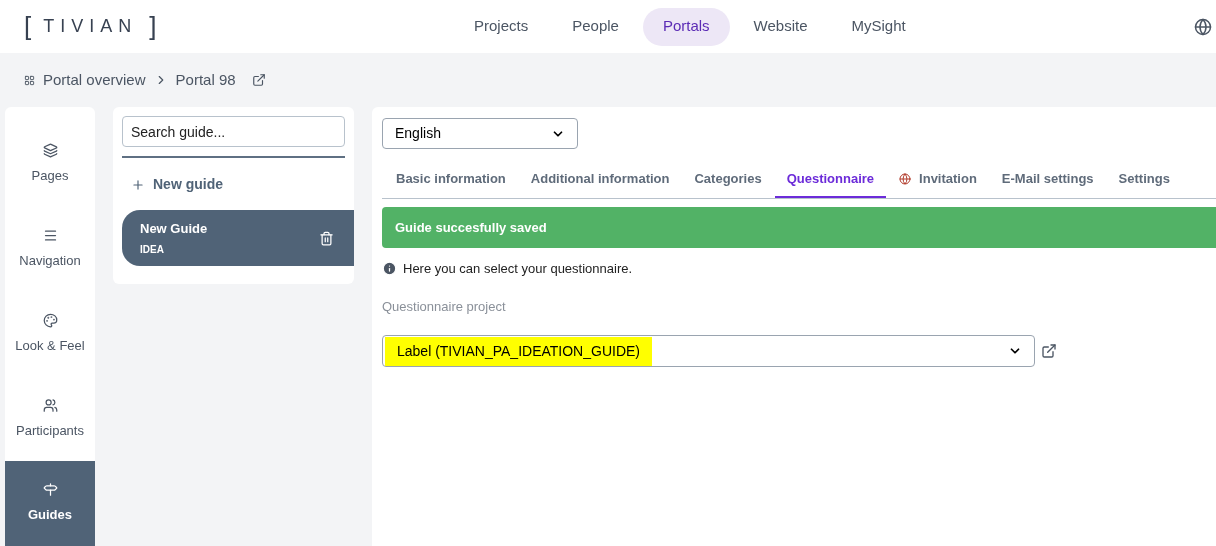  What do you see at coordinates (177, 184) in the screenshot?
I see `new-guide-button: New guide` at bounding box center [177, 184].